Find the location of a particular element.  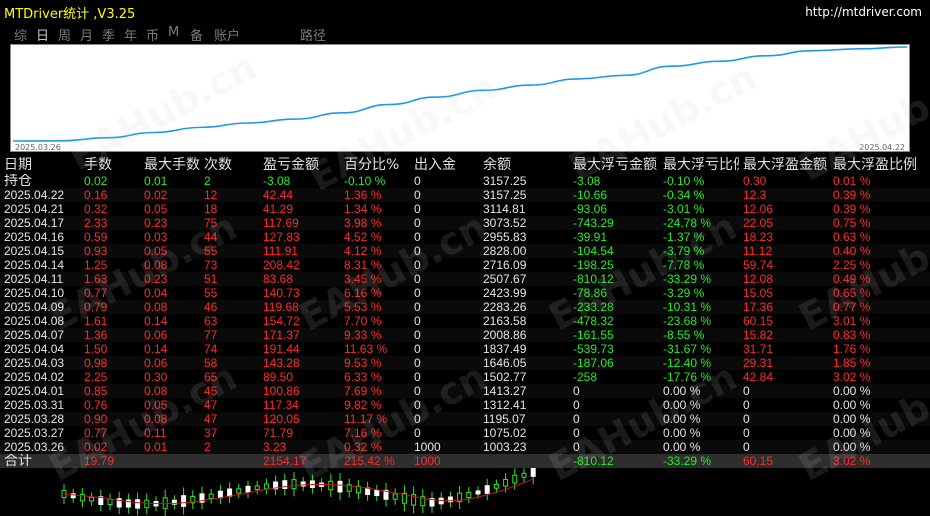

cell-date: 2025.03.26 is located at coordinates (34, 447).